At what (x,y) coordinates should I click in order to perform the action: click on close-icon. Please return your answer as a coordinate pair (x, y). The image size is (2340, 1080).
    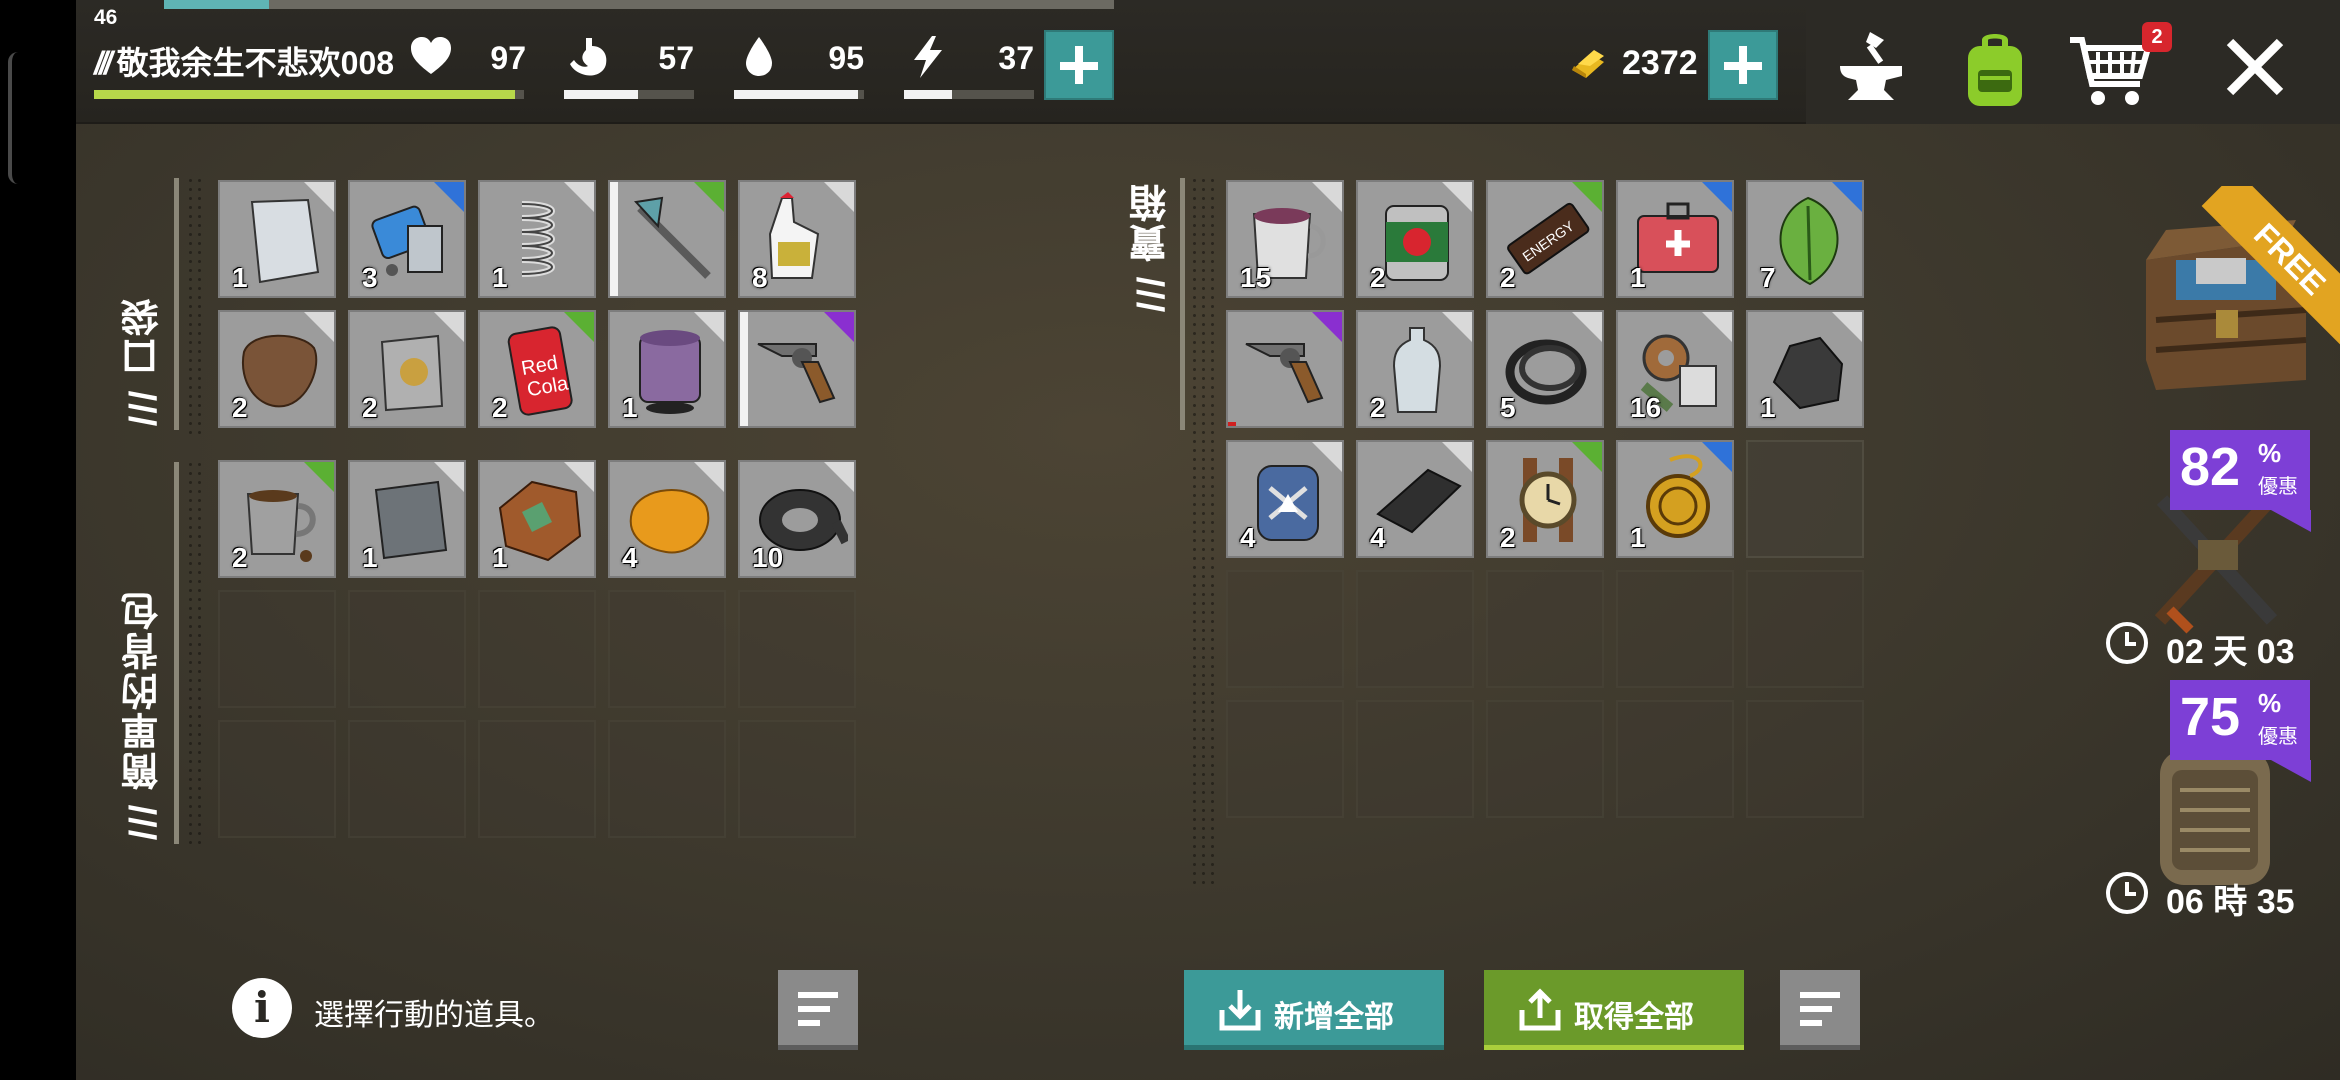
    Looking at the image, I should click on (2255, 67).